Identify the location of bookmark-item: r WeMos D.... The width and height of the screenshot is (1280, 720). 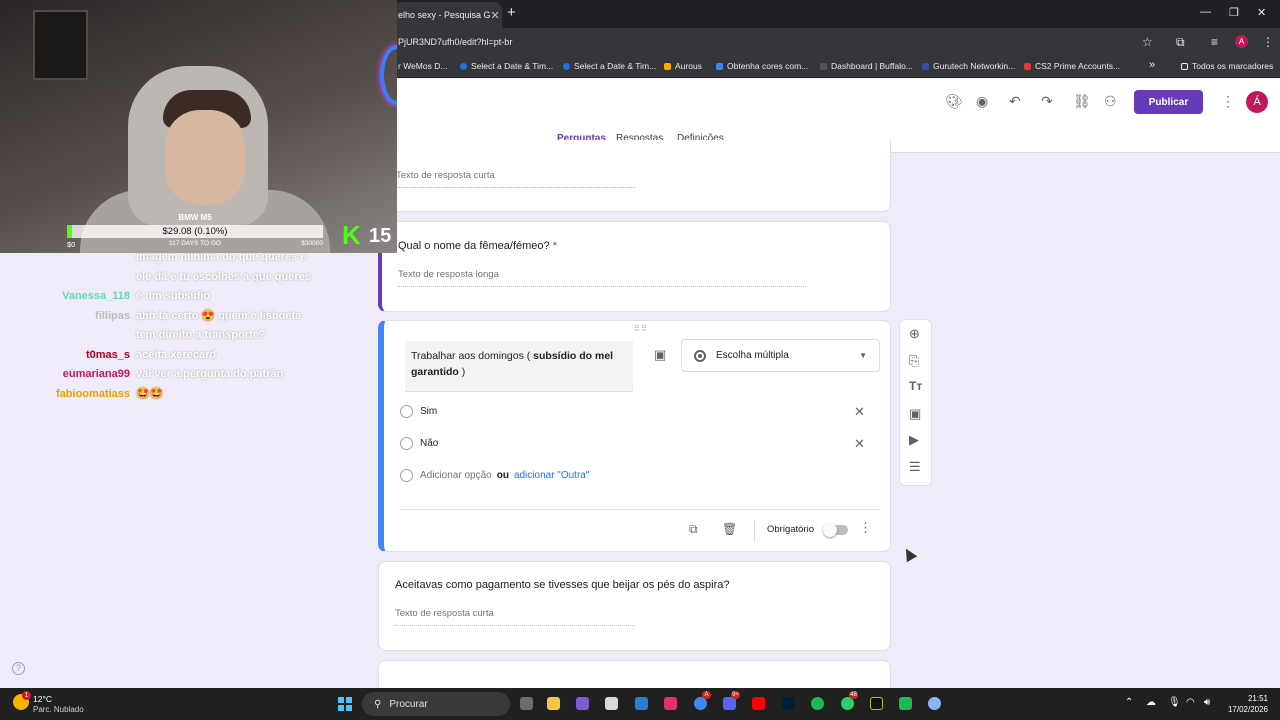
(422, 66).